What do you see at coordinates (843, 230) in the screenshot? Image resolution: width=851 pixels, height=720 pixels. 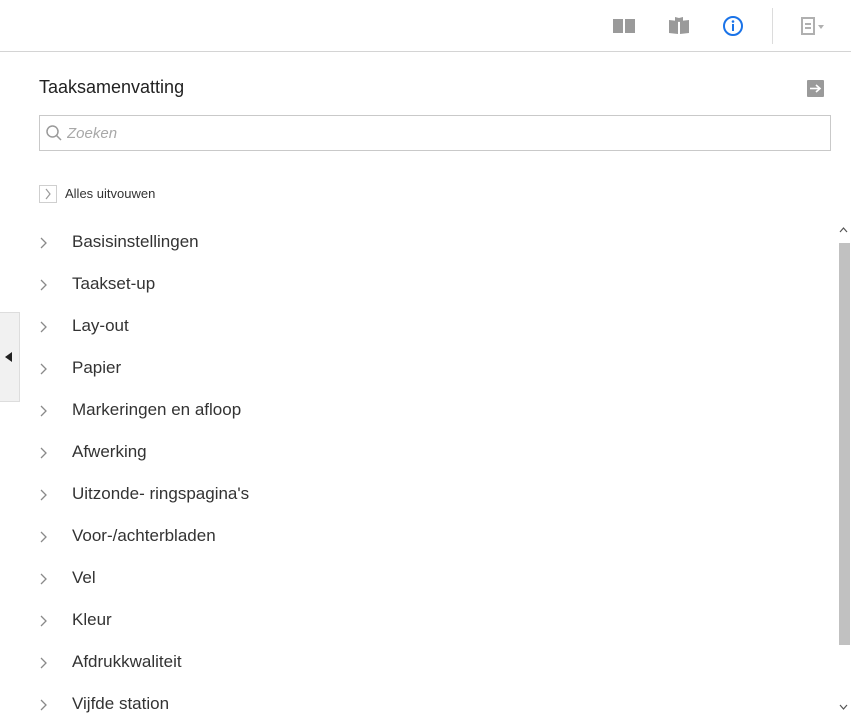 I see `scroll-up-icon` at bounding box center [843, 230].